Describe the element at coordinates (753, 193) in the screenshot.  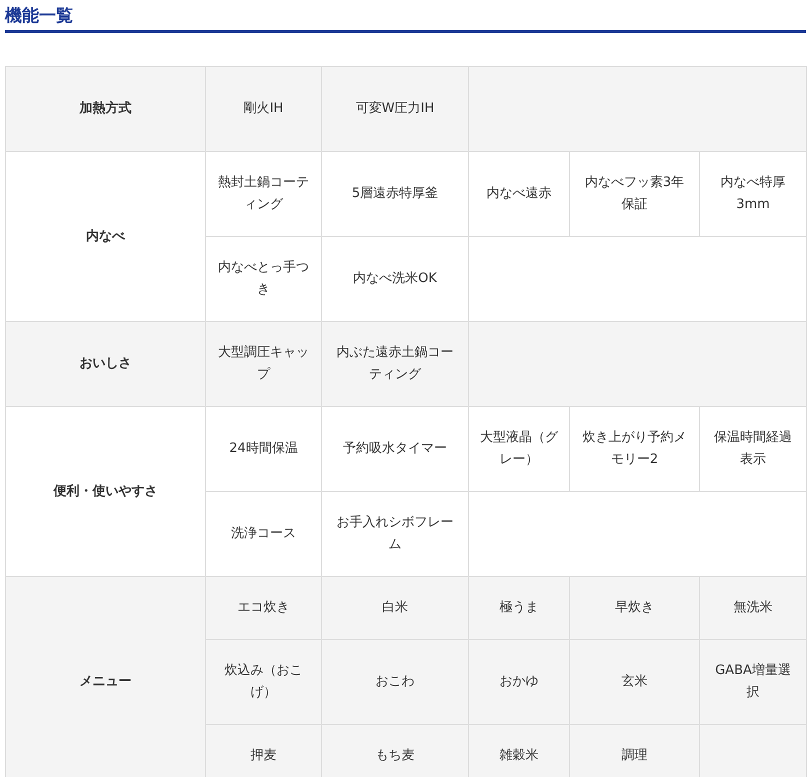
I see `feature-label: 内なべ特厚3mm` at that location.